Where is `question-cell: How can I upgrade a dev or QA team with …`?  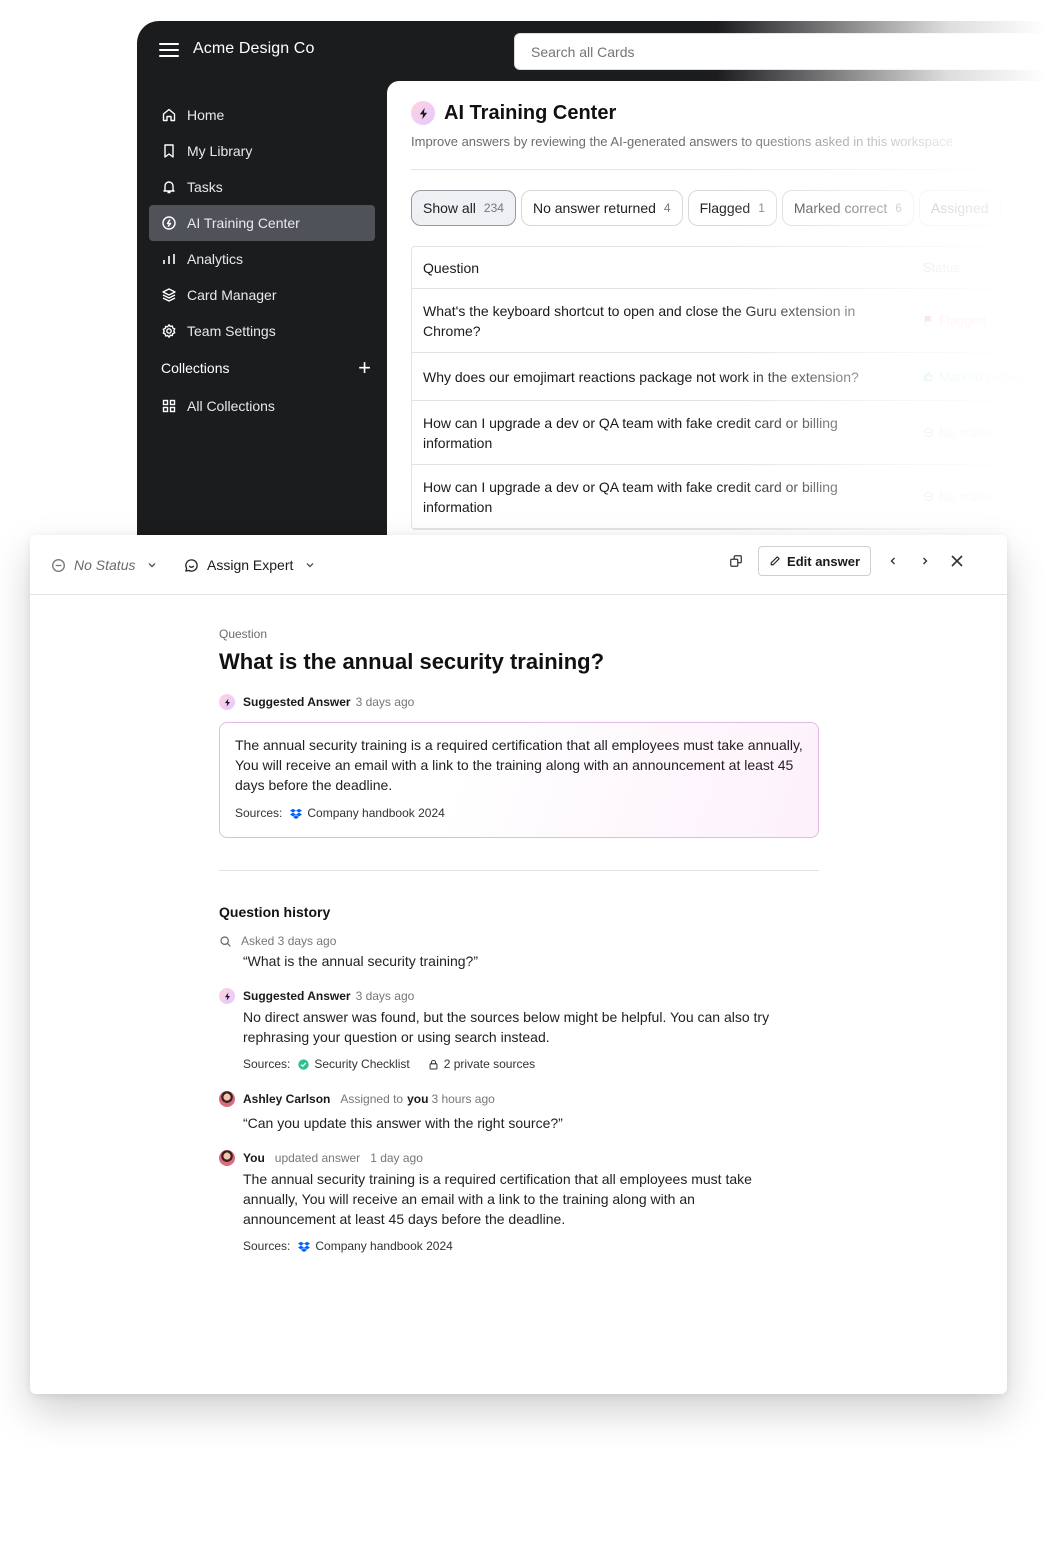
question-cell: How can I upgrade a dev or QA team with … is located at coordinates (630, 432).